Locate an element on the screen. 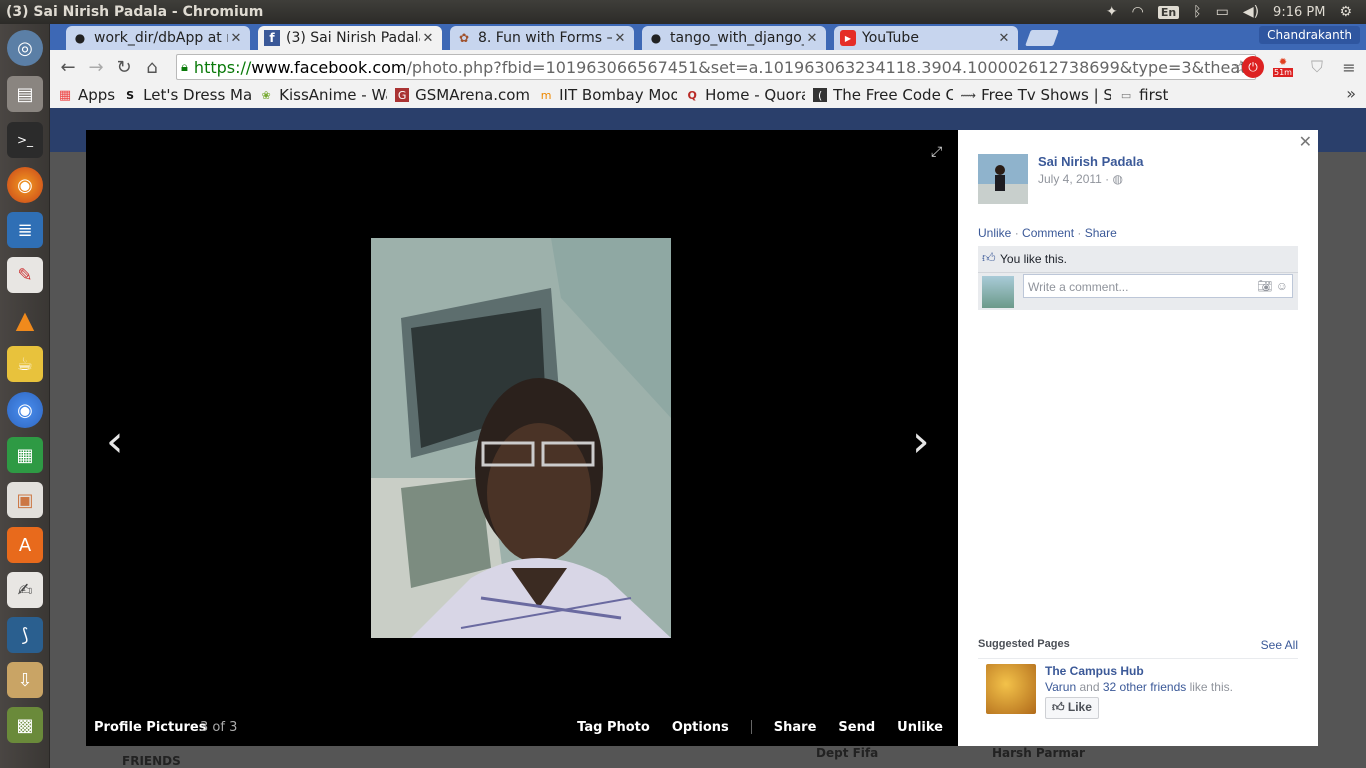 Image resolution: width=1366 pixels, height=768 pixels. wifi-icon: ◠ is located at coordinates (1138, 12).